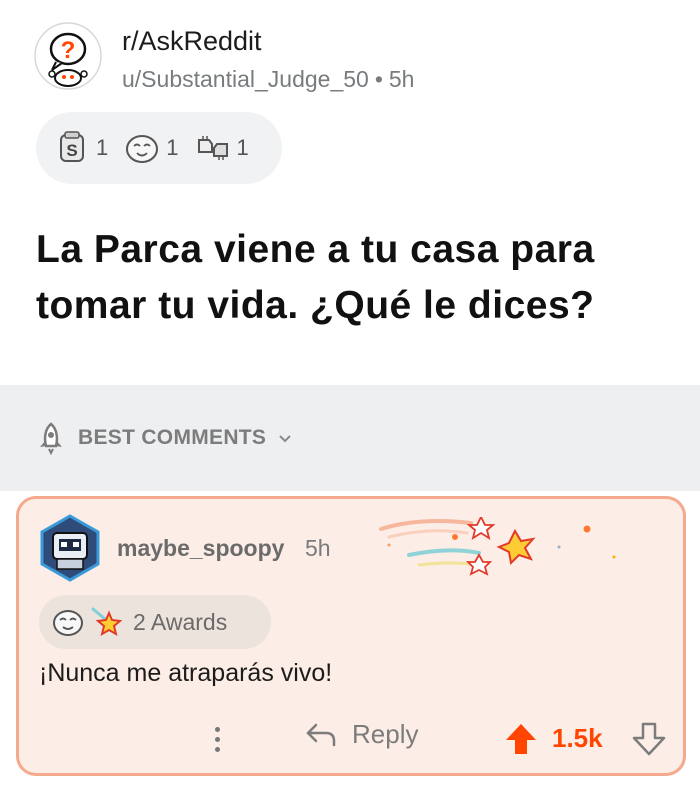  What do you see at coordinates (649, 739) in the screenshot?
I see `downvote-arrow-icon` at bounding box center [649, 739].